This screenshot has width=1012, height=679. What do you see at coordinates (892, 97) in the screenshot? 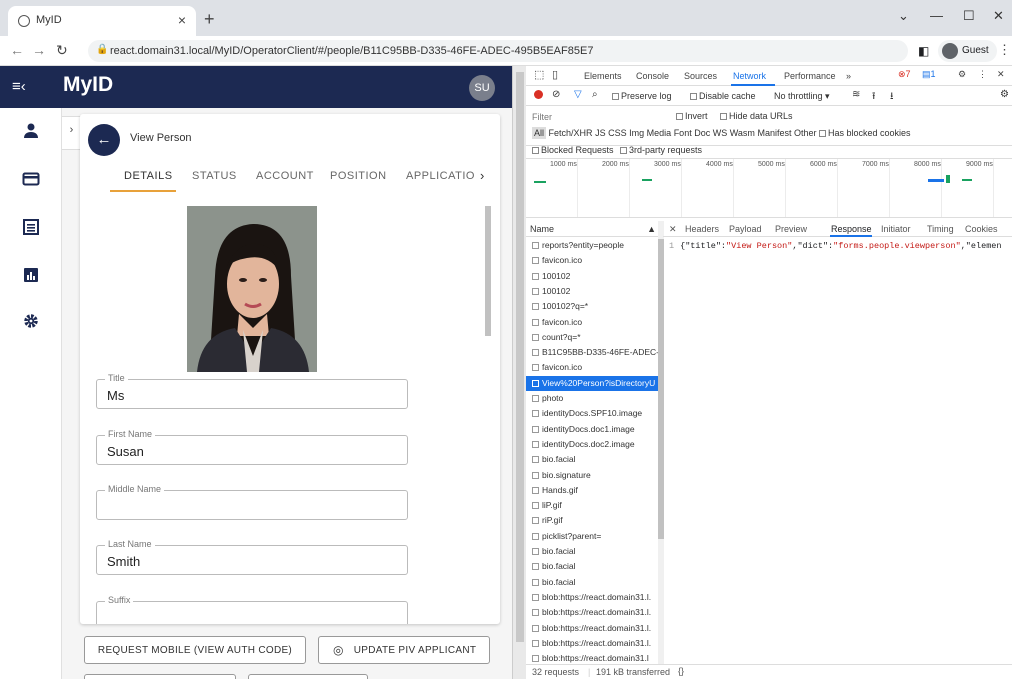
I see `export-har-icon: ⭳` at bounding box center [892, 97].